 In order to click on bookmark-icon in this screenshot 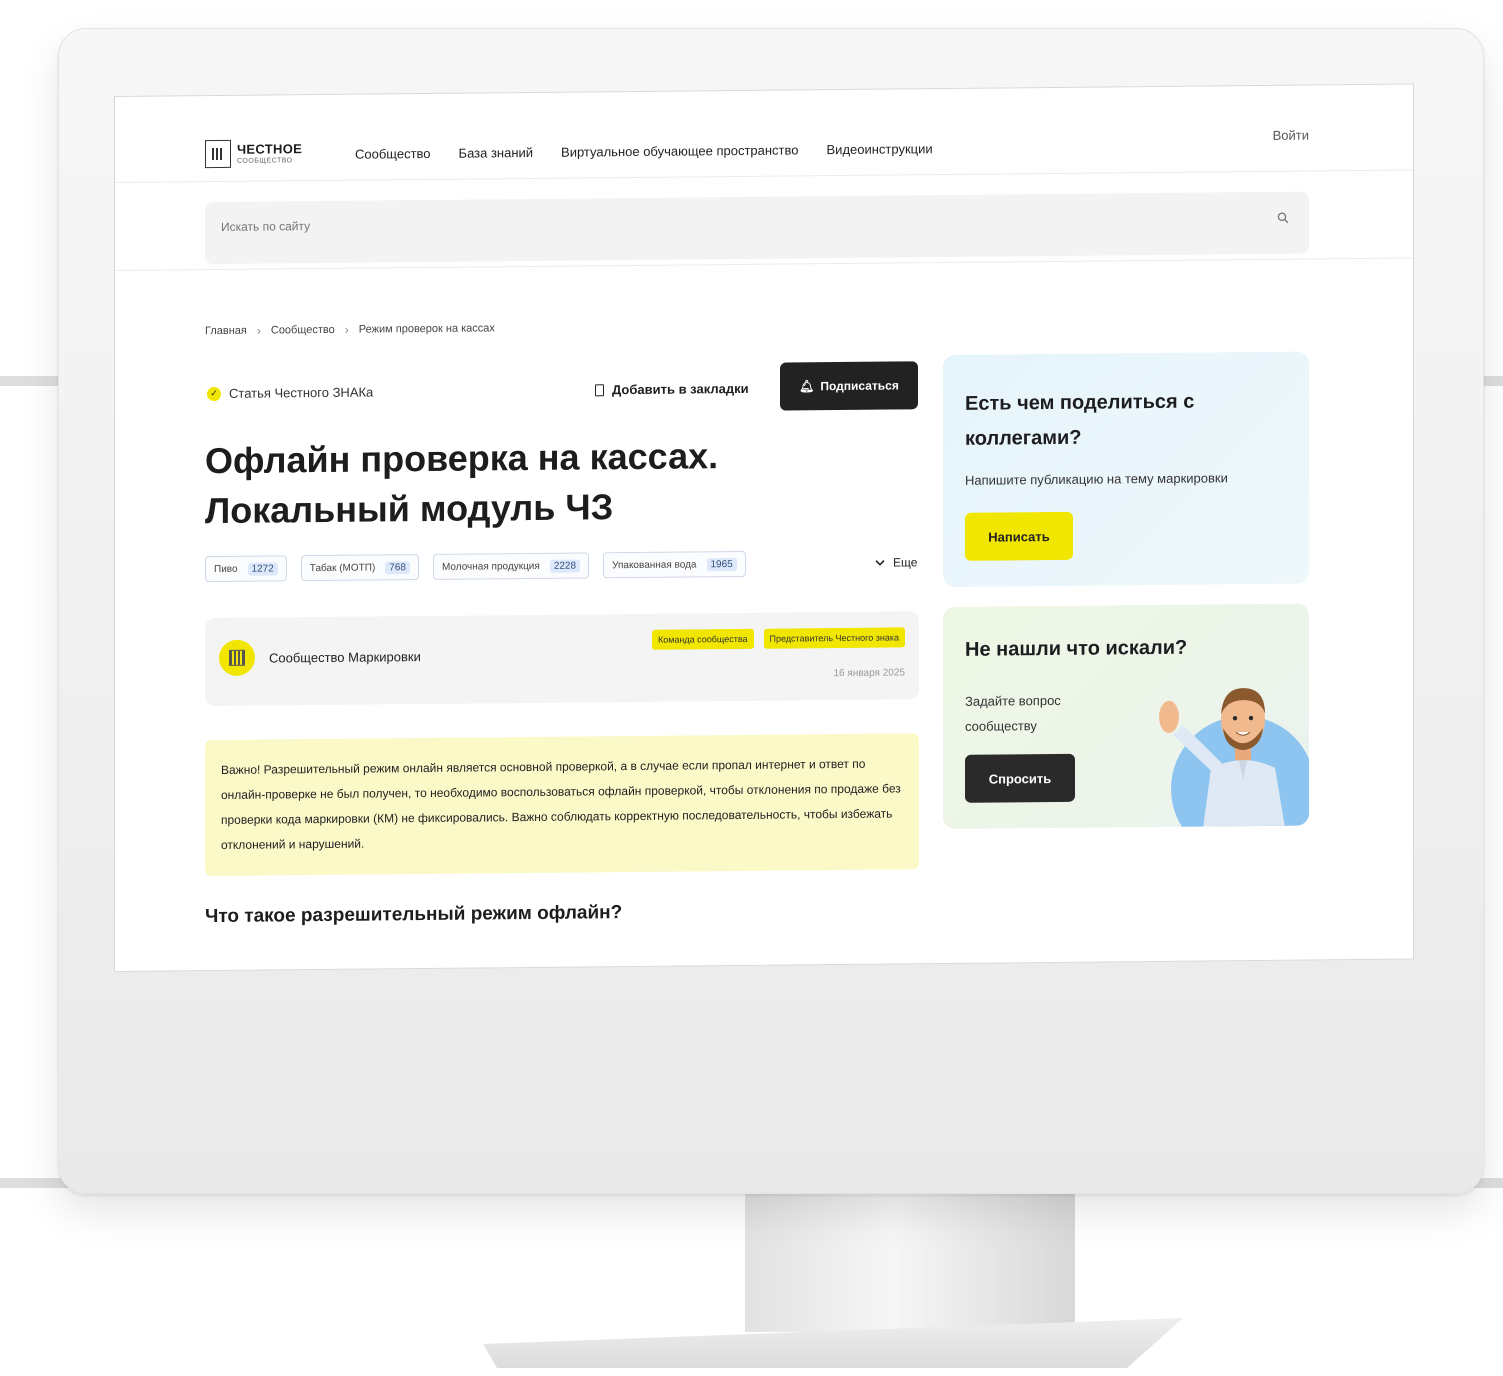, I will do `click(599, 389)`.